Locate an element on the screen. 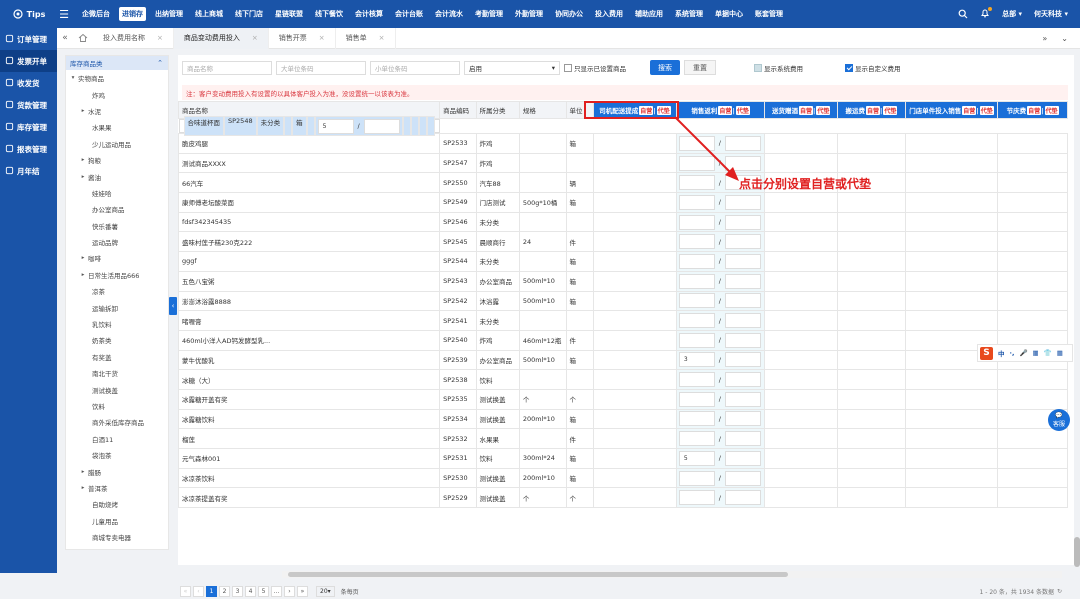 The height and width of the screenshot is (599, 1080). tree-node: ▾ 实物商品 is located at coordinates (117, 78).